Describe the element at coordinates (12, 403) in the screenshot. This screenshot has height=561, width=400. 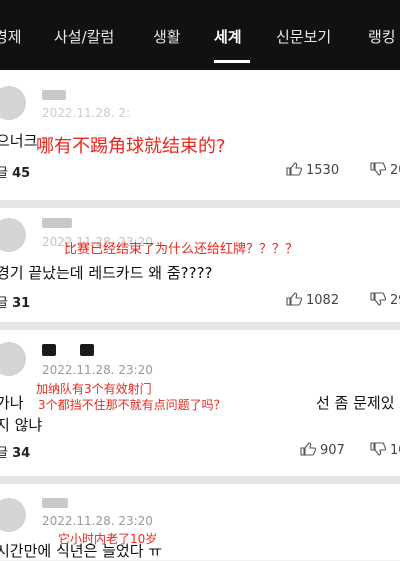
I see `comment-text: 가나` at that location.